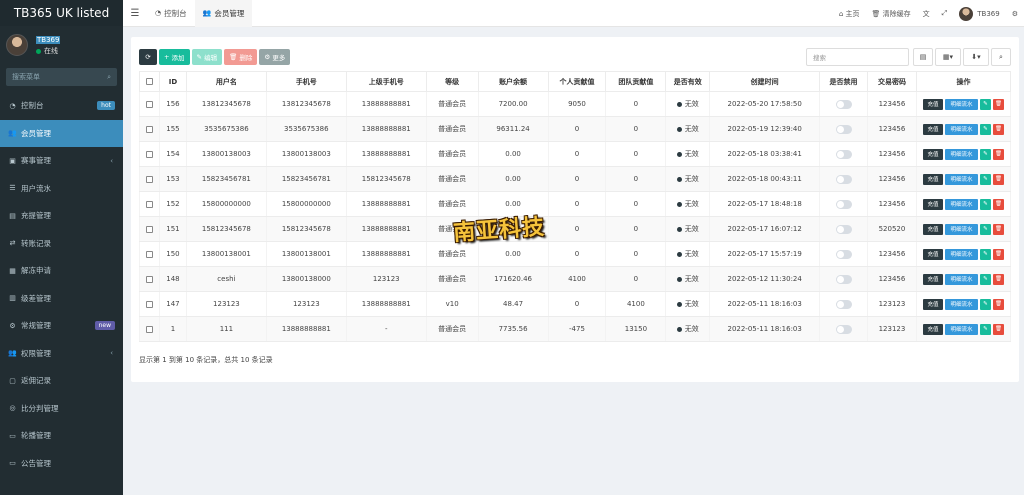  I want to click on toggle-view-icon: ▤, so click(923, 57).